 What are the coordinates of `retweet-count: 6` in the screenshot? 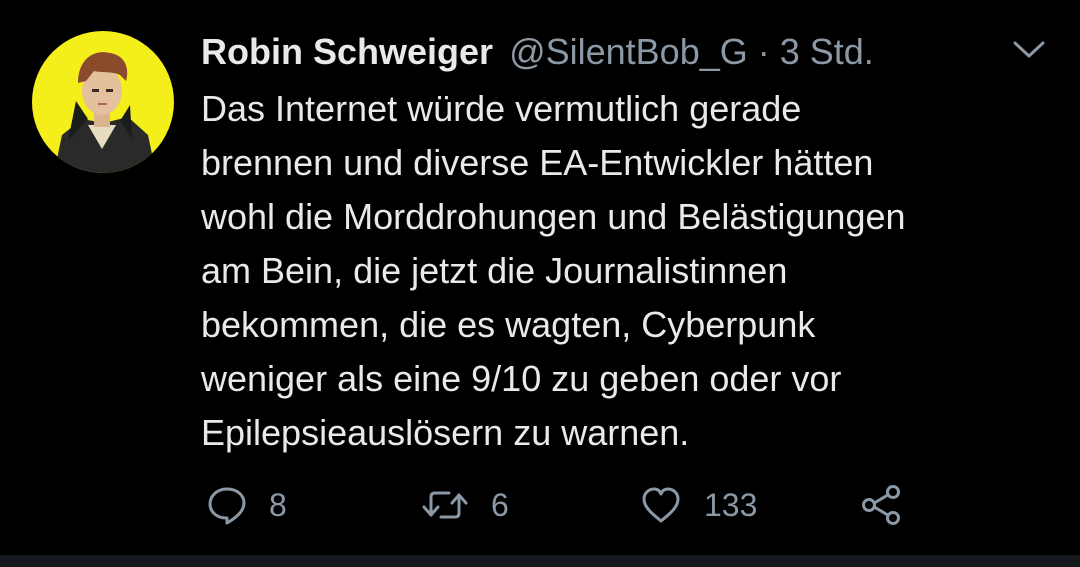 It's located at (500, 504).